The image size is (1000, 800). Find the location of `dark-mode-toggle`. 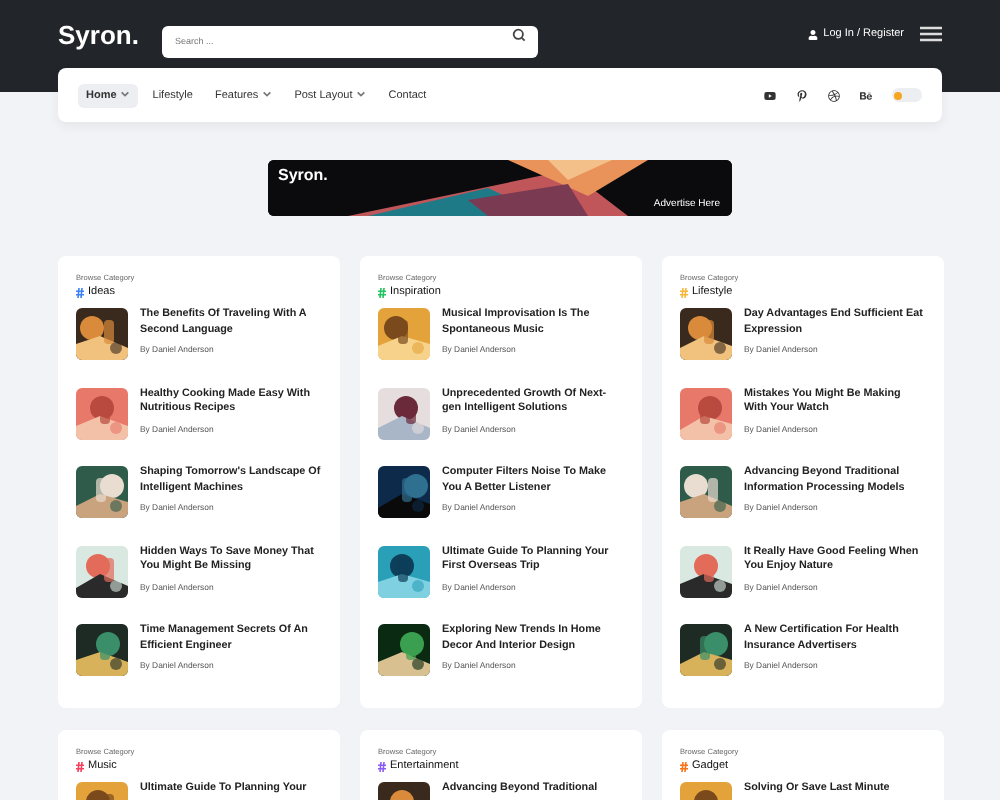

dark-mode-toggle is located at coordinates (907, 95).